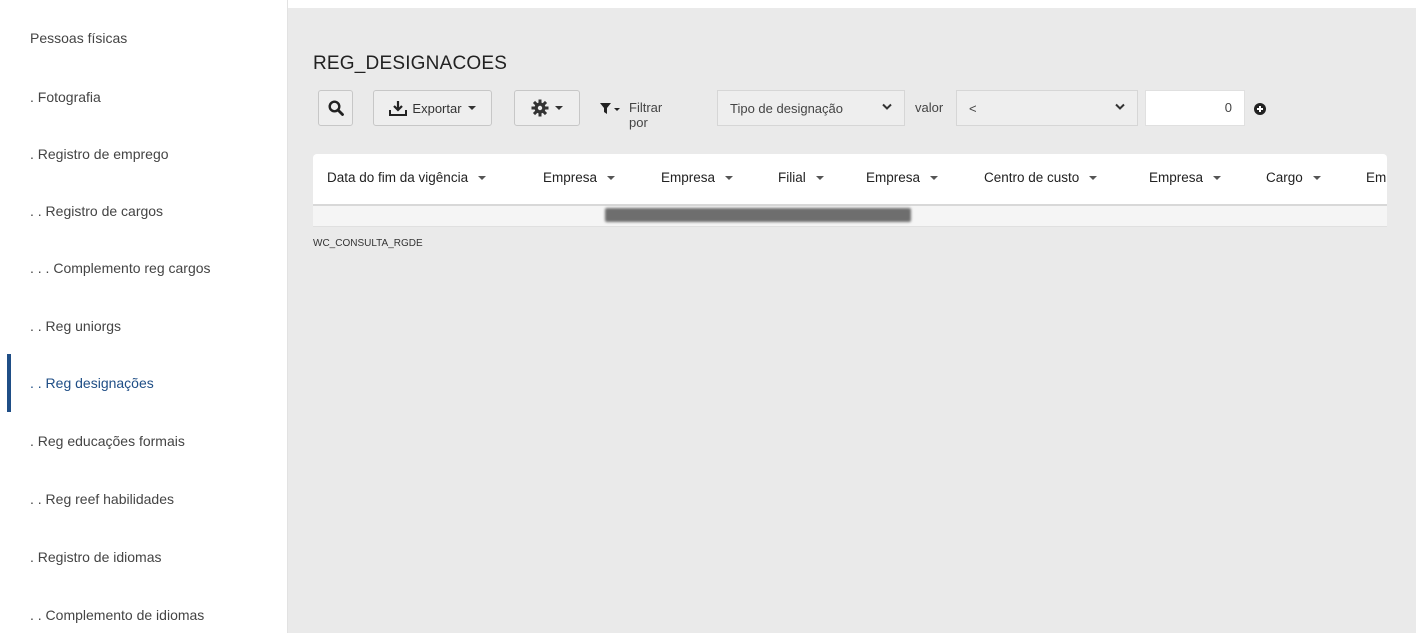 The height and width of the screenshot is (633, 1416). Describe the element at coordinates (410, 63) in the screenshot. I see `page-title: REG_DESIGNACOES` at that location.